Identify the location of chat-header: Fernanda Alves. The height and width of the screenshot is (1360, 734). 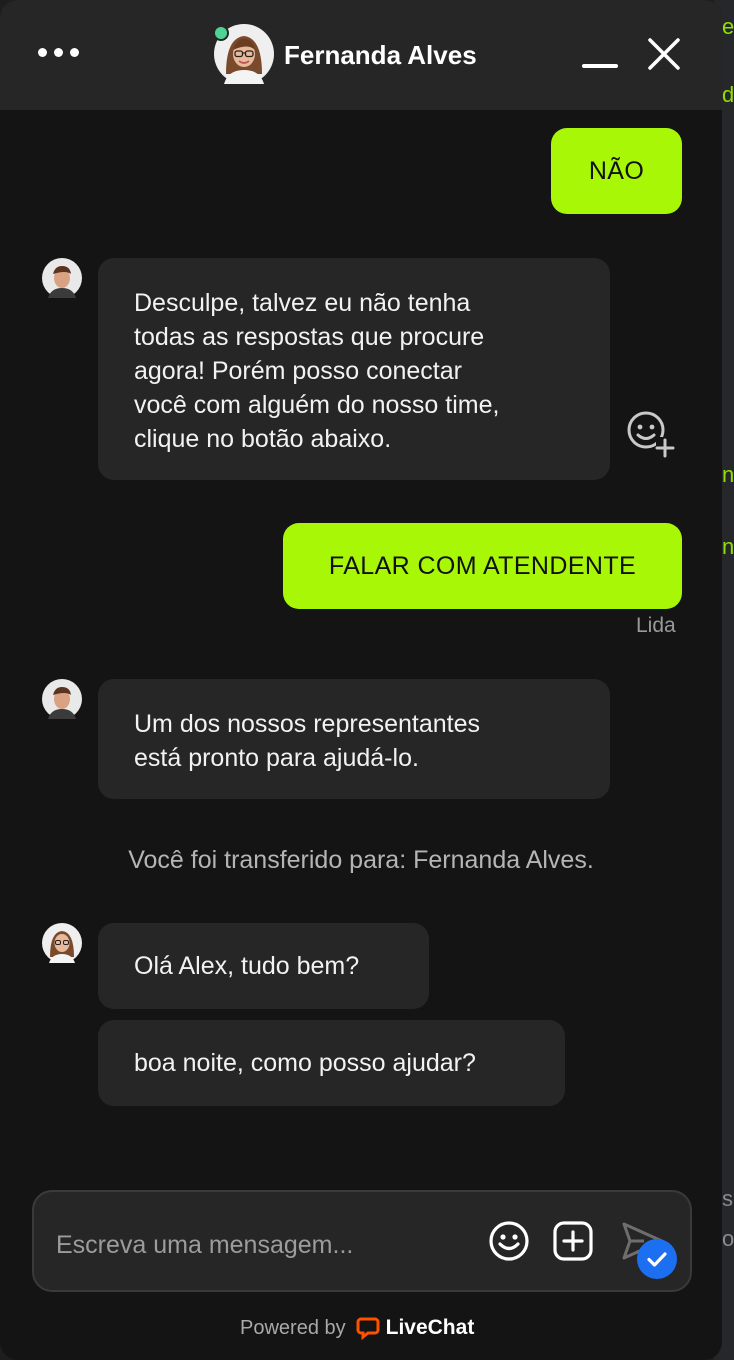
(361, 55).